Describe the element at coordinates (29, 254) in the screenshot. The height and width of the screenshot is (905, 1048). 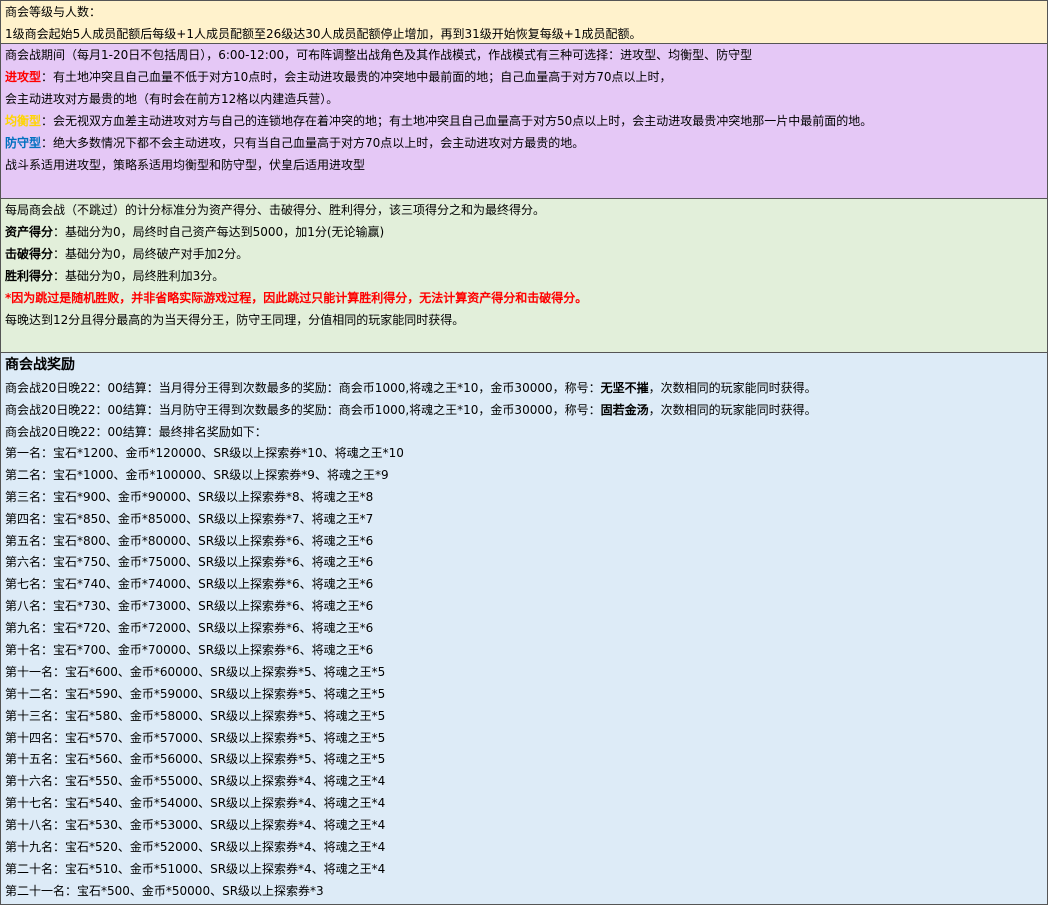
I see `break-score-label: 击破得分` at that location.